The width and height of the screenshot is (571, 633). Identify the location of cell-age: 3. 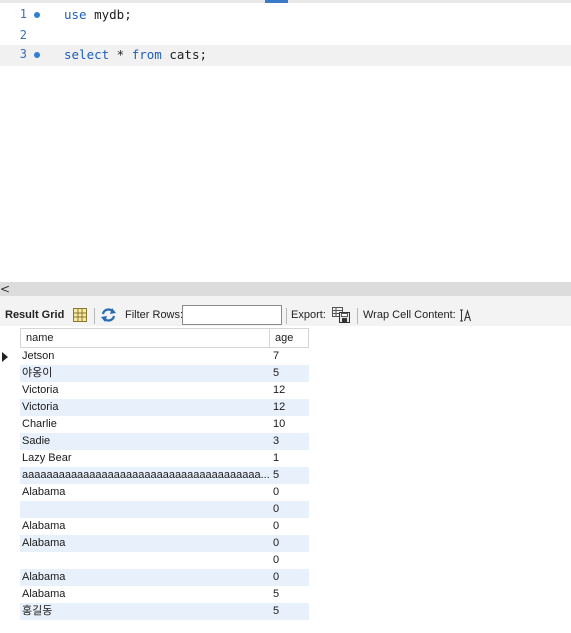
(289, 441).